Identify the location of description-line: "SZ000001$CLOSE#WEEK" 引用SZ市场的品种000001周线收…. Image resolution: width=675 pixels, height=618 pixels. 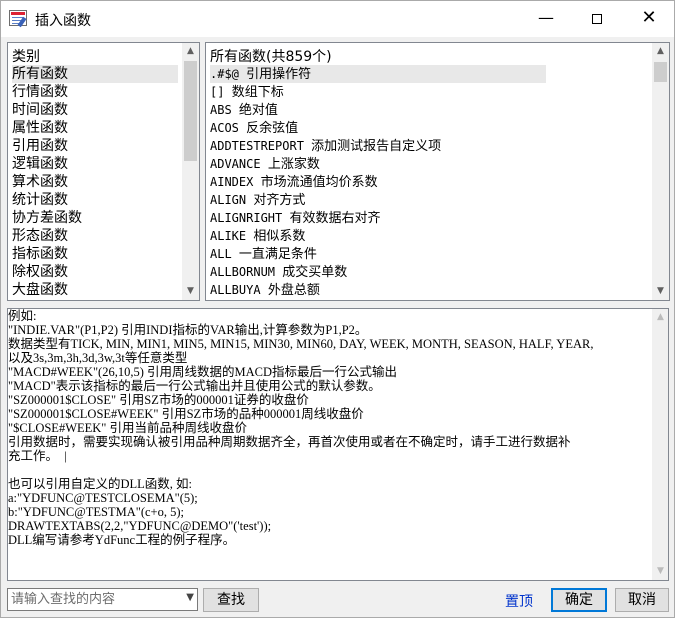
(186, 414).